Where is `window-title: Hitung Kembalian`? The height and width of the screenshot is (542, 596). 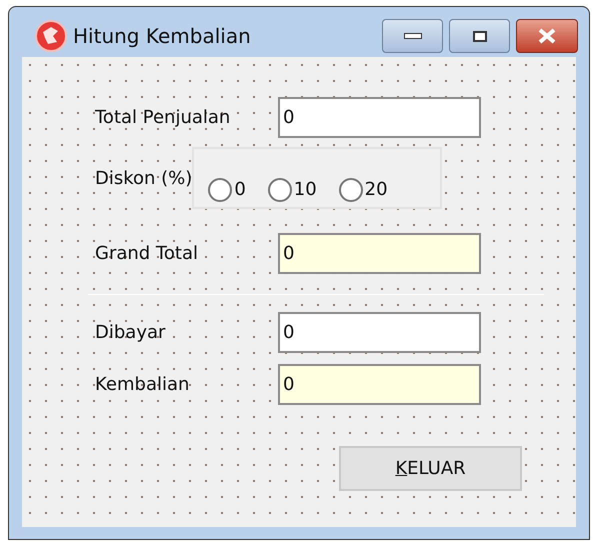
window-title: Hitung Kembalian is located at coordinates (162, 36).